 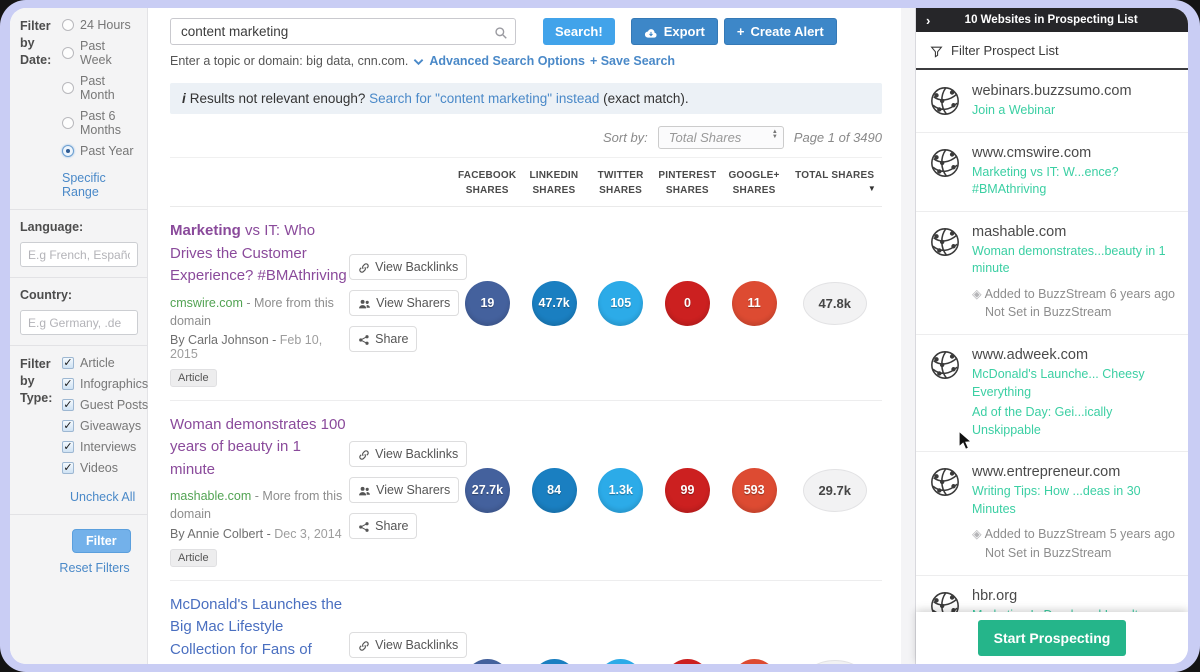 What do you see at coordinates (105, 468) in the screenshot?
I see `checkbox-videos: ✓ Videos` at bounding box center [105, 468].